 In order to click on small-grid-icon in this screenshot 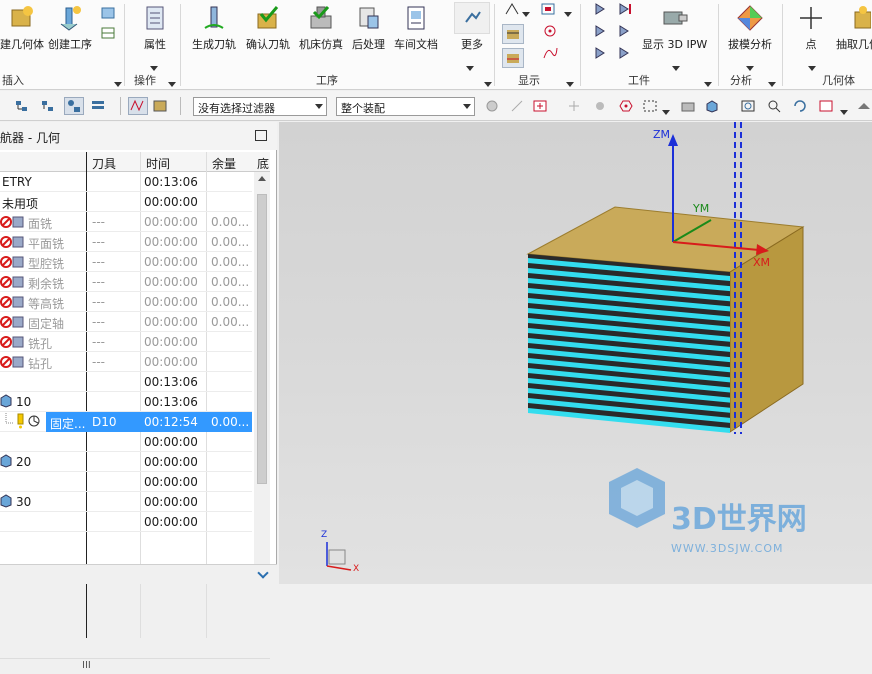, I will do `click(108, 33)`.